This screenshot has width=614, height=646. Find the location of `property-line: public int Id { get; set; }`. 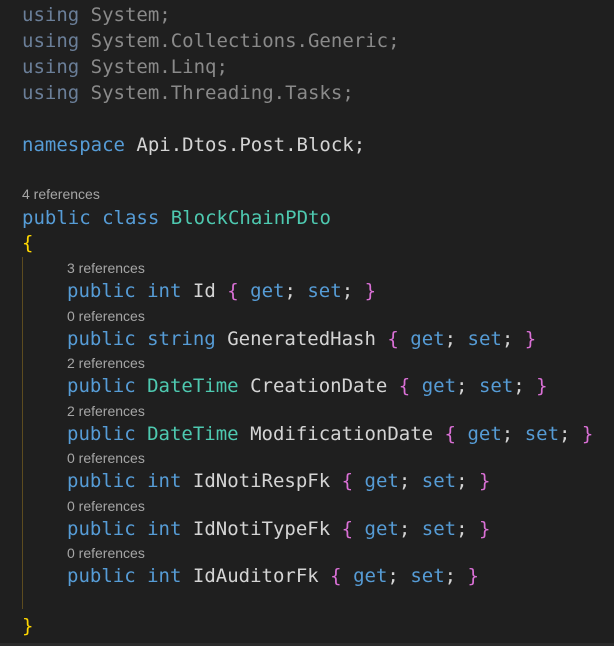

property-line: public int Id { get; set; } is located at coordinates (221, 291).